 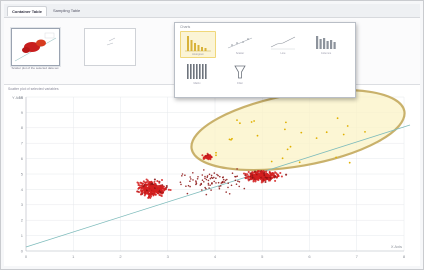 I want to click on picker-option-line: Line, so click(x=283, y=43).